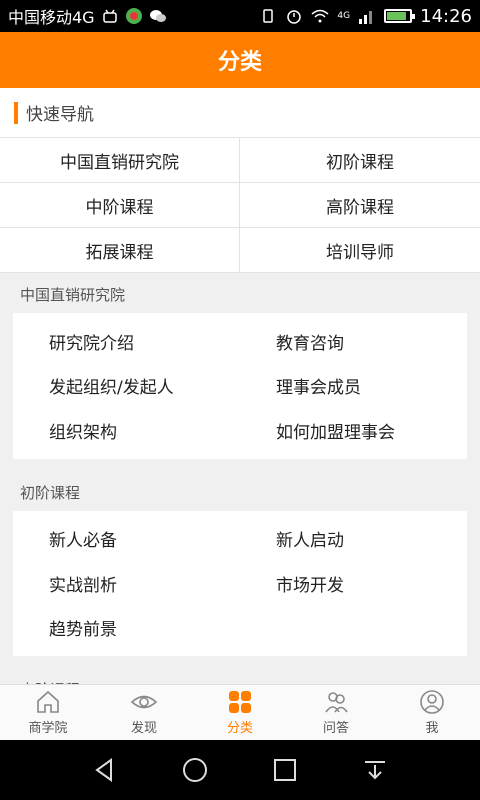 The width and height of the screenshot is (480, 800). I want to click on page-title: 分类, so click(239, 62).